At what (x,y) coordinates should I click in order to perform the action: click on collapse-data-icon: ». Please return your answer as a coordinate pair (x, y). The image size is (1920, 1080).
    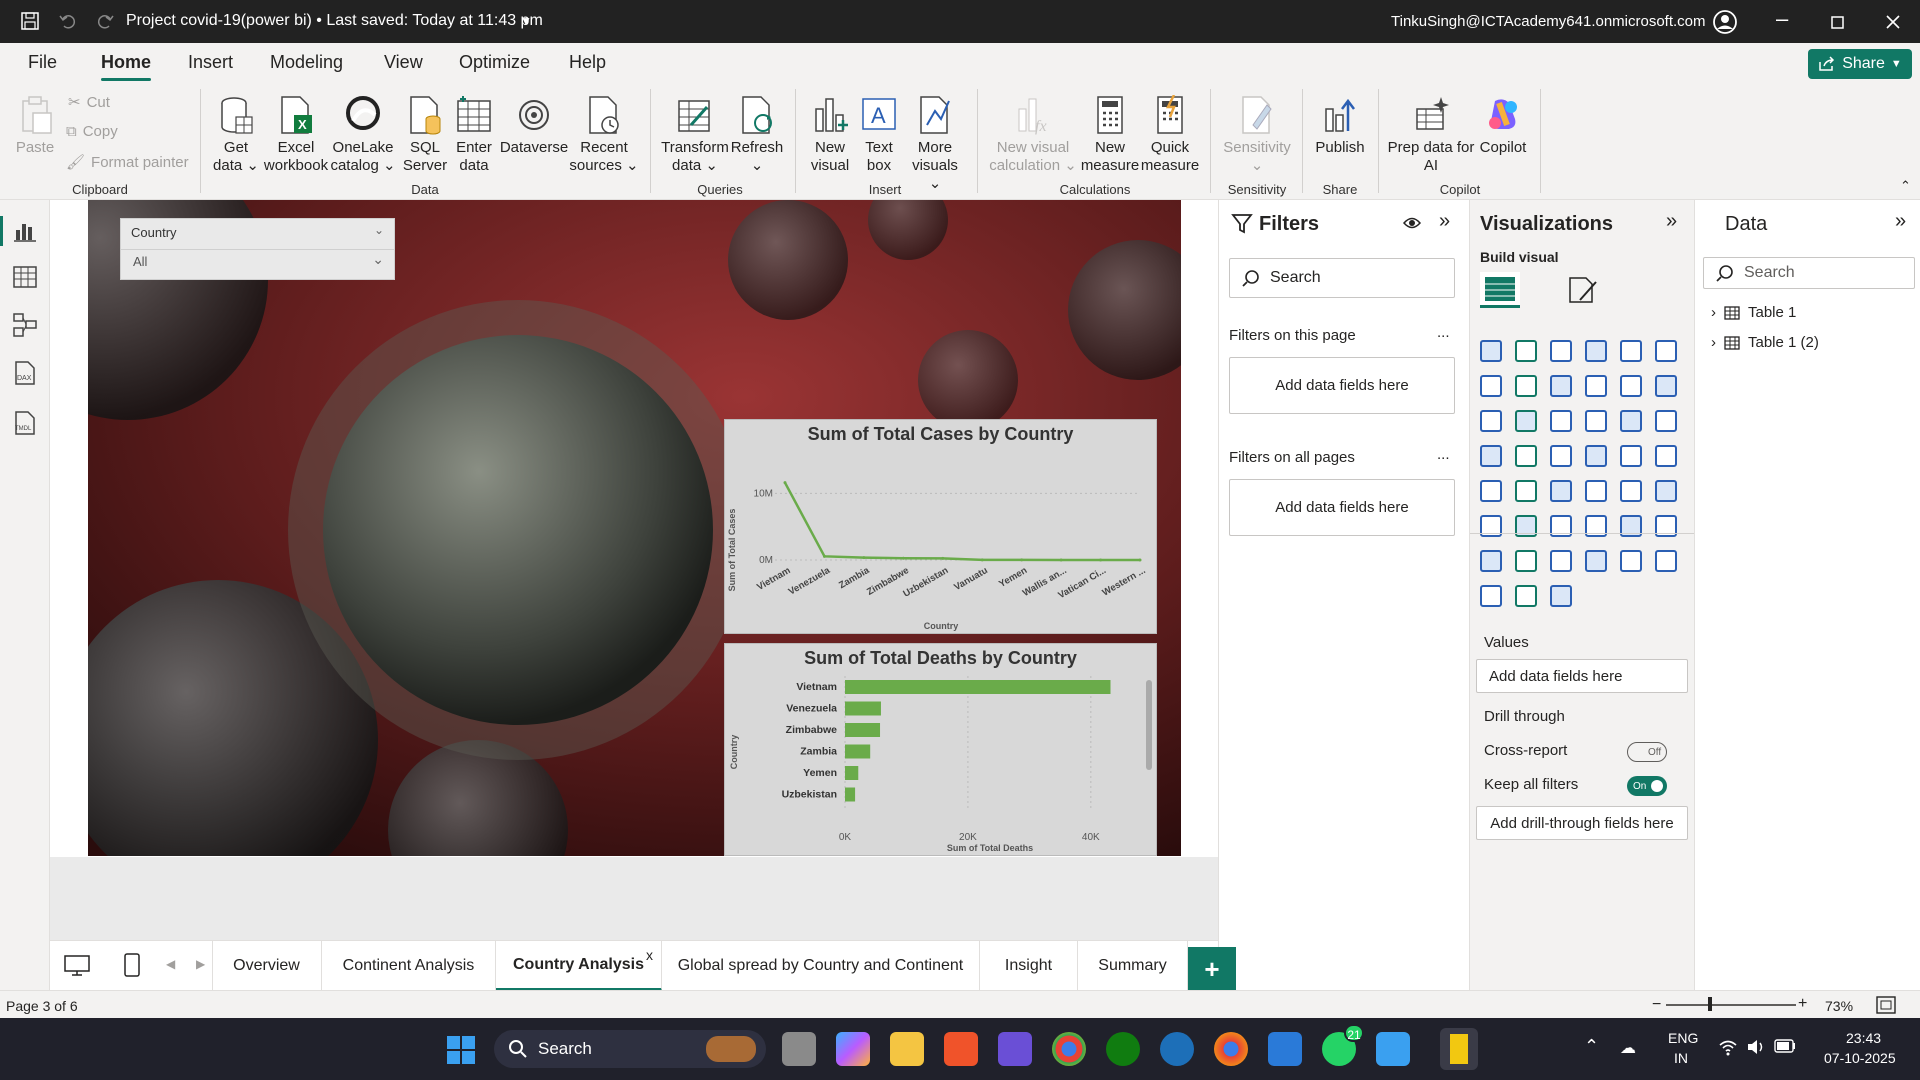
    Looking at the image, I should click on (1900, 221).